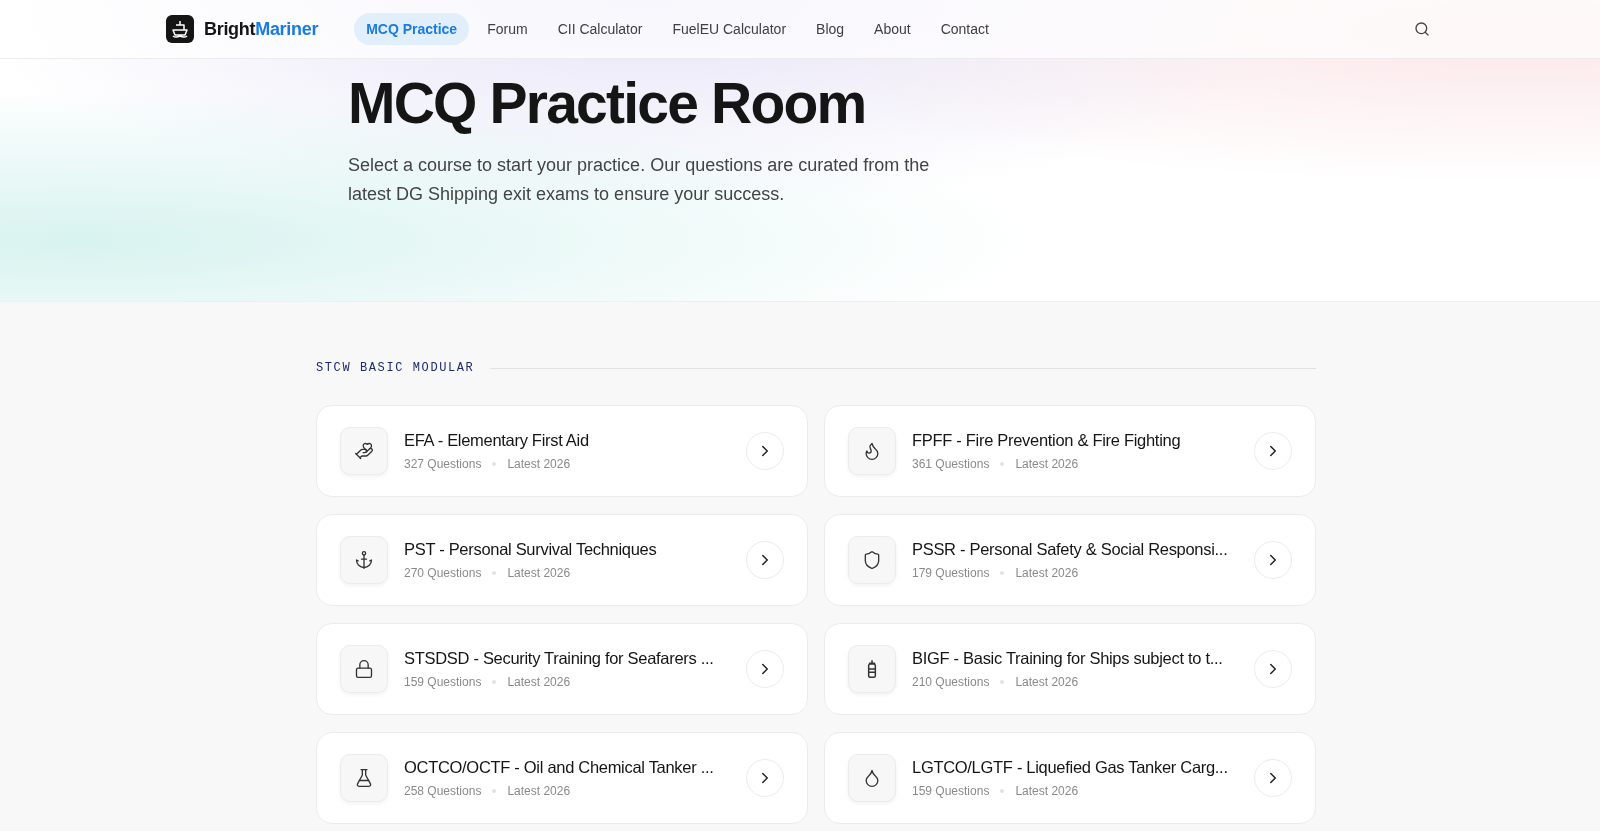 This screenshot has height=831, width=1600. What do you see at coordinates (951, 573) in the screenshot?
I see `question-count: 179 Questions` at bounding box center [951, 573].